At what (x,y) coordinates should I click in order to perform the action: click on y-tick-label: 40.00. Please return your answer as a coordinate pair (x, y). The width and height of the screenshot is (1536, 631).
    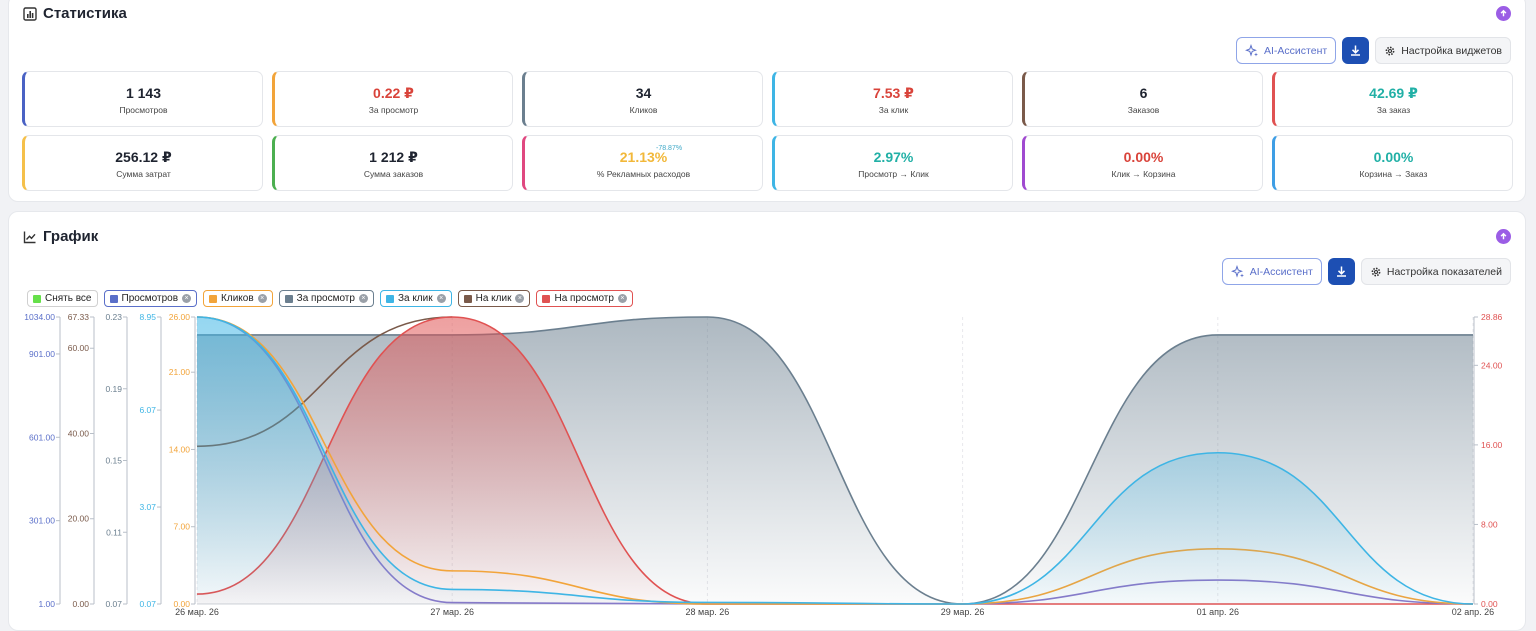
    Looking at the image, I should click on (79, 433).